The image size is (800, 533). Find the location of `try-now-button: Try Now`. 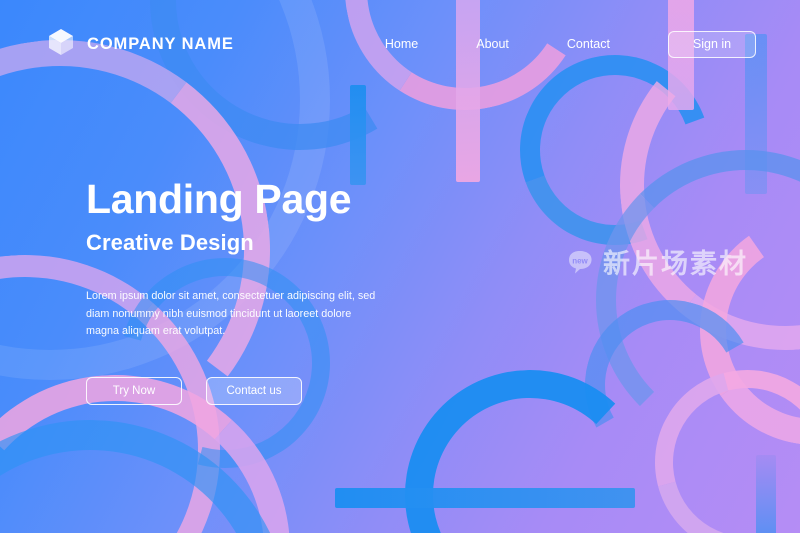

try-now-button: Try Now is located at coordinates (134, 390).